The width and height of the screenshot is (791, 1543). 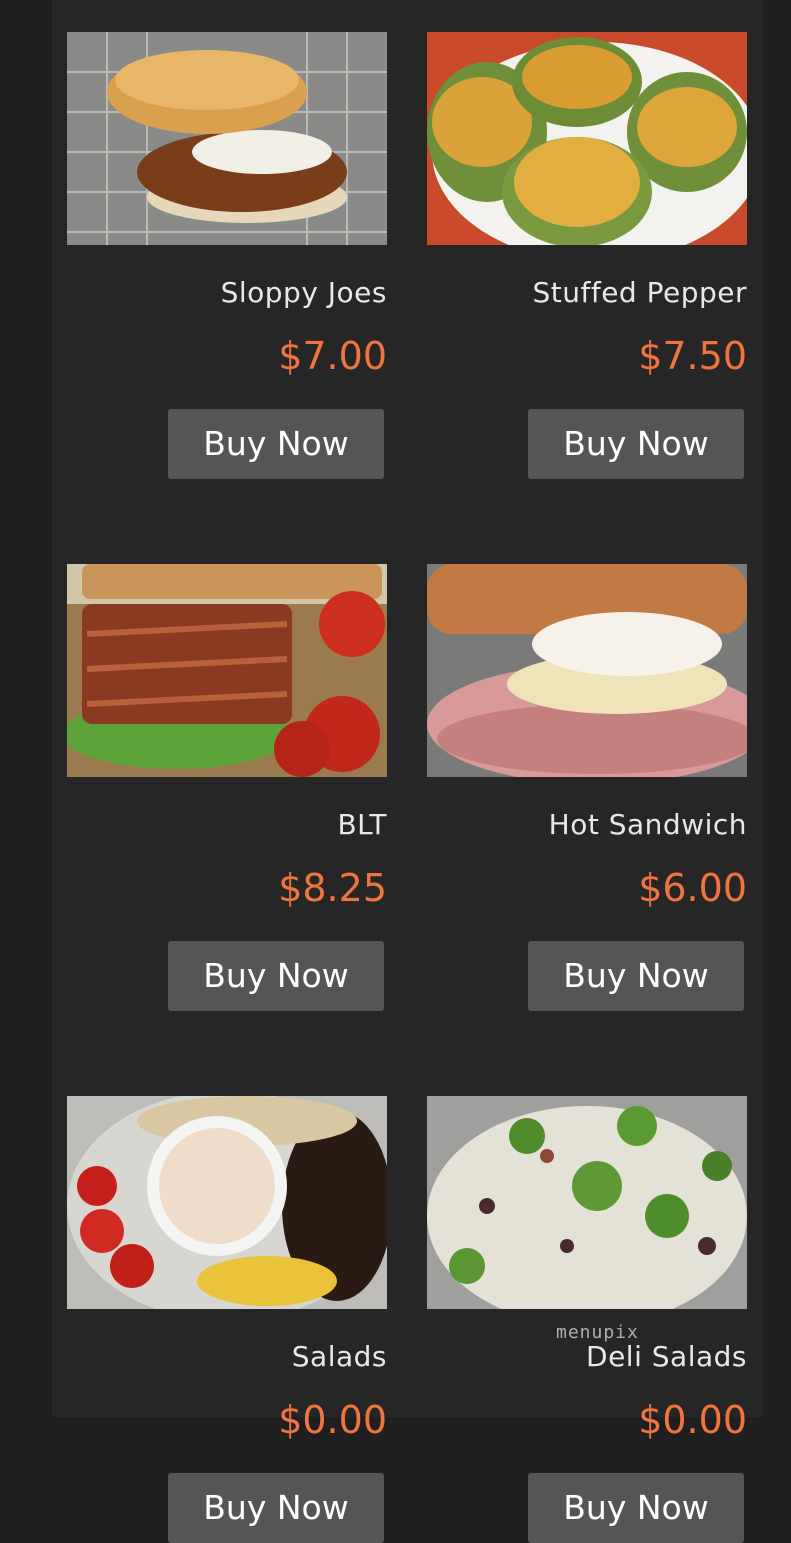 I want to click on item-name: Stuffed Pepper, so click(x=639, y=292).